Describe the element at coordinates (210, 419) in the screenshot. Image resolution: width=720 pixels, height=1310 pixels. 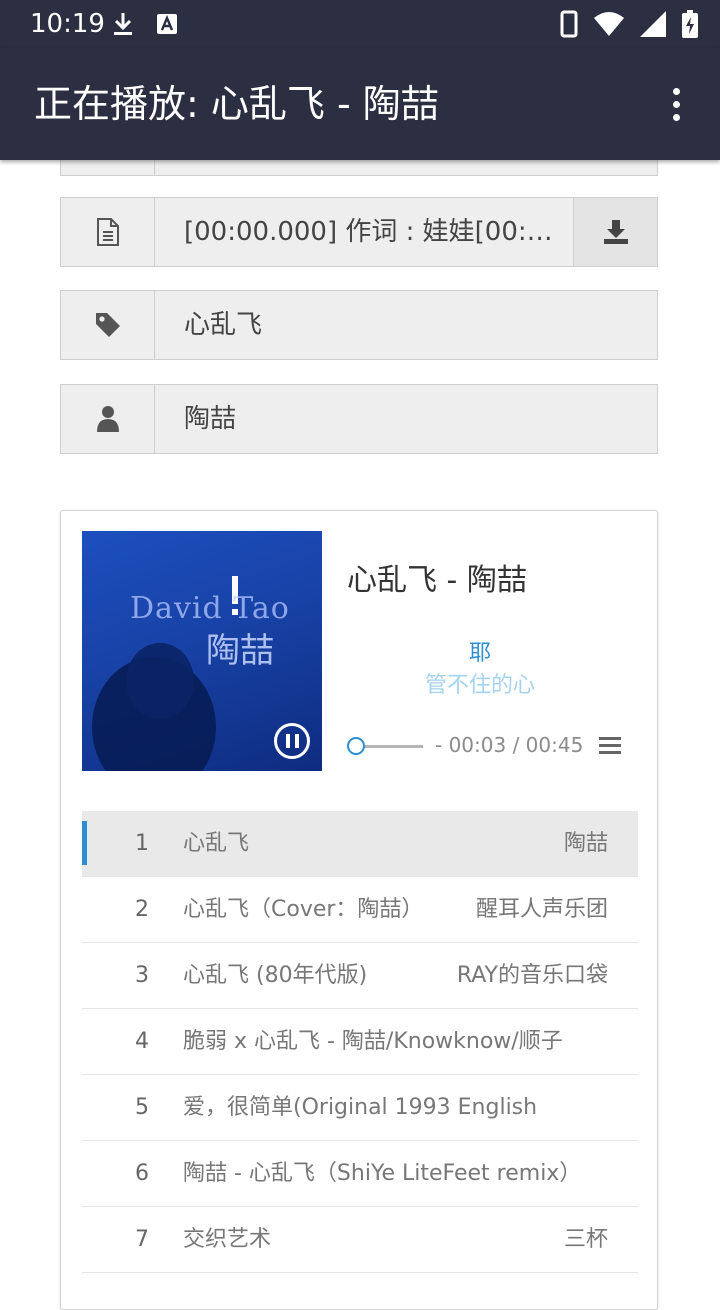
I see `artist-value: 陶喆` at that location.